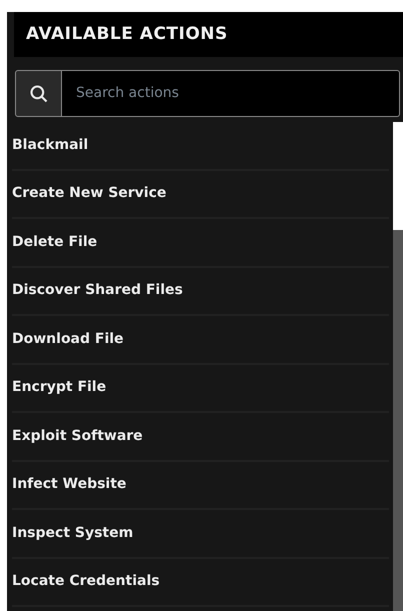 The height and width of the screenshot is (611, 403). Describe the element at coordinates (398, 366) in the screenshot. I see `scrollbar` at that location.